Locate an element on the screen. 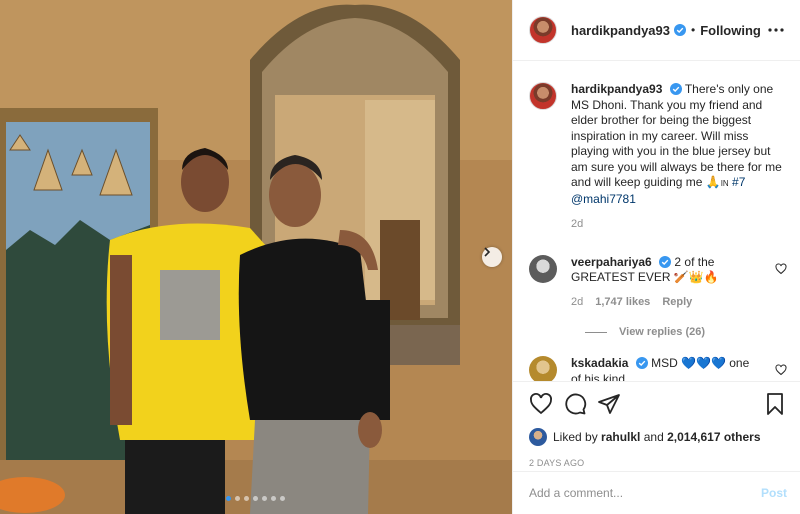 This screenshot has width=800, height=514. liked-by-and: and is located at coordinates (653, 437).